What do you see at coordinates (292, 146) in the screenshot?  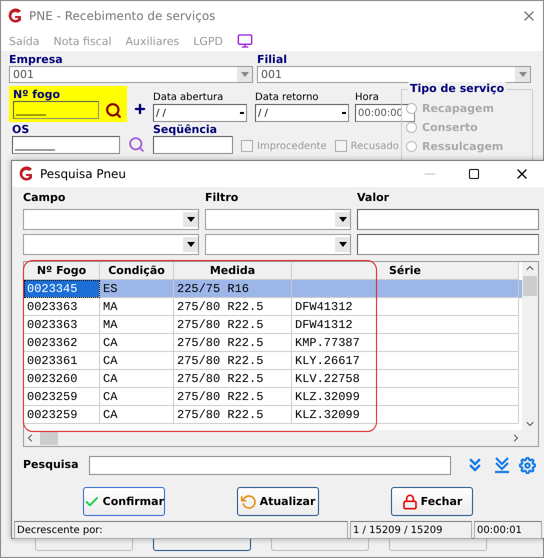 I see `checkbox-label: Improcedente` at bounding box center [292, 146].